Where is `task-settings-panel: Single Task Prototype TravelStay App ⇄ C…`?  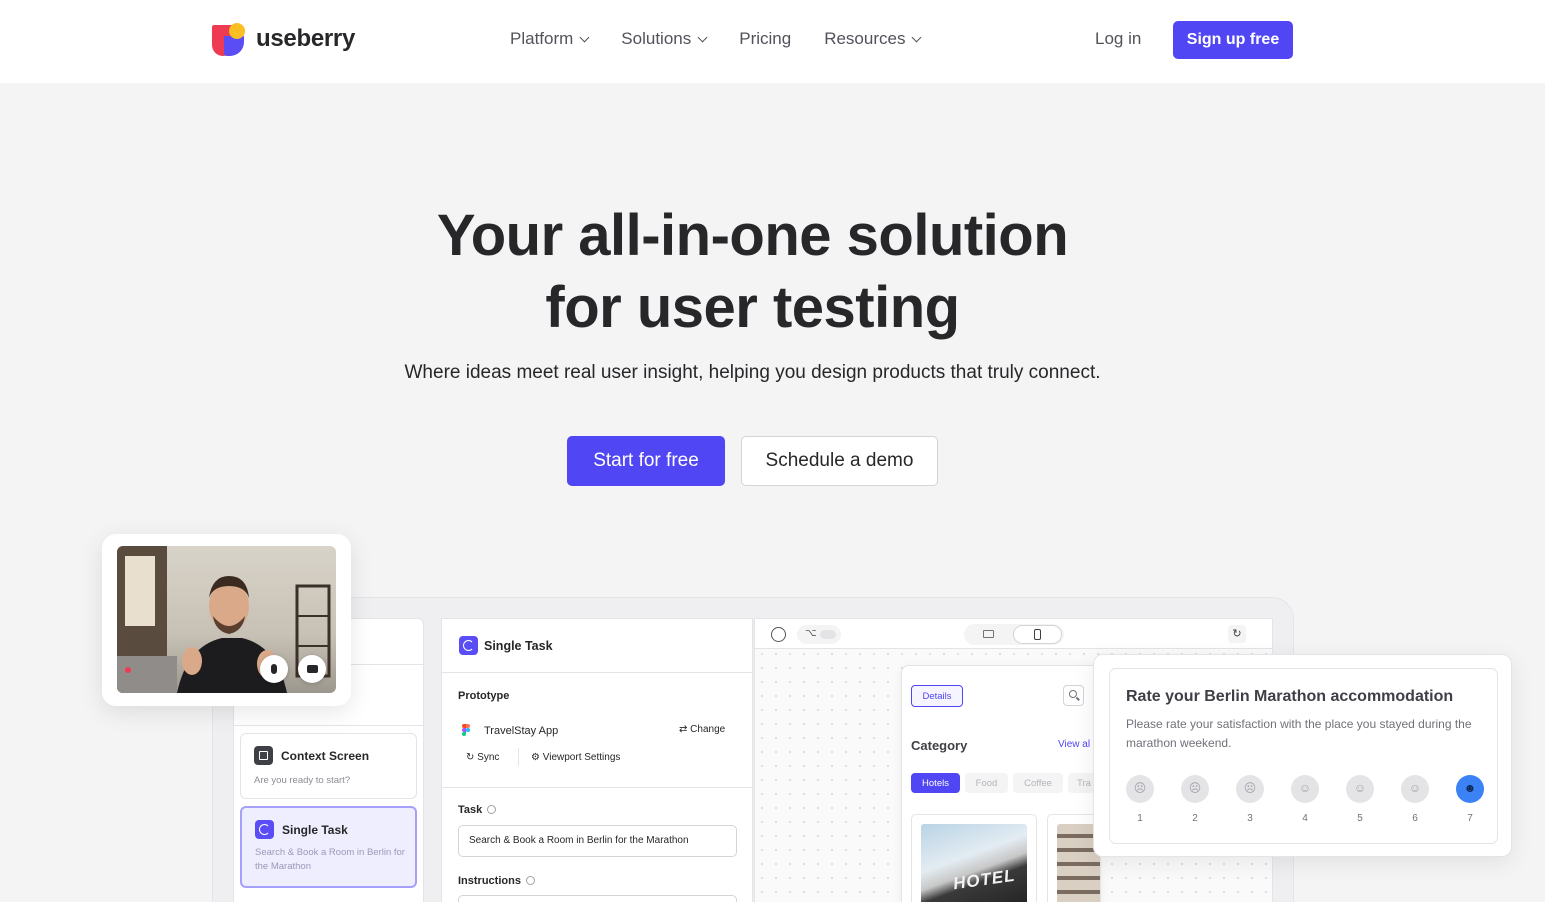
task-settings-panel: Single Task Prototype TravelStay App ⇄ C… is located at coordinates (597, 760).